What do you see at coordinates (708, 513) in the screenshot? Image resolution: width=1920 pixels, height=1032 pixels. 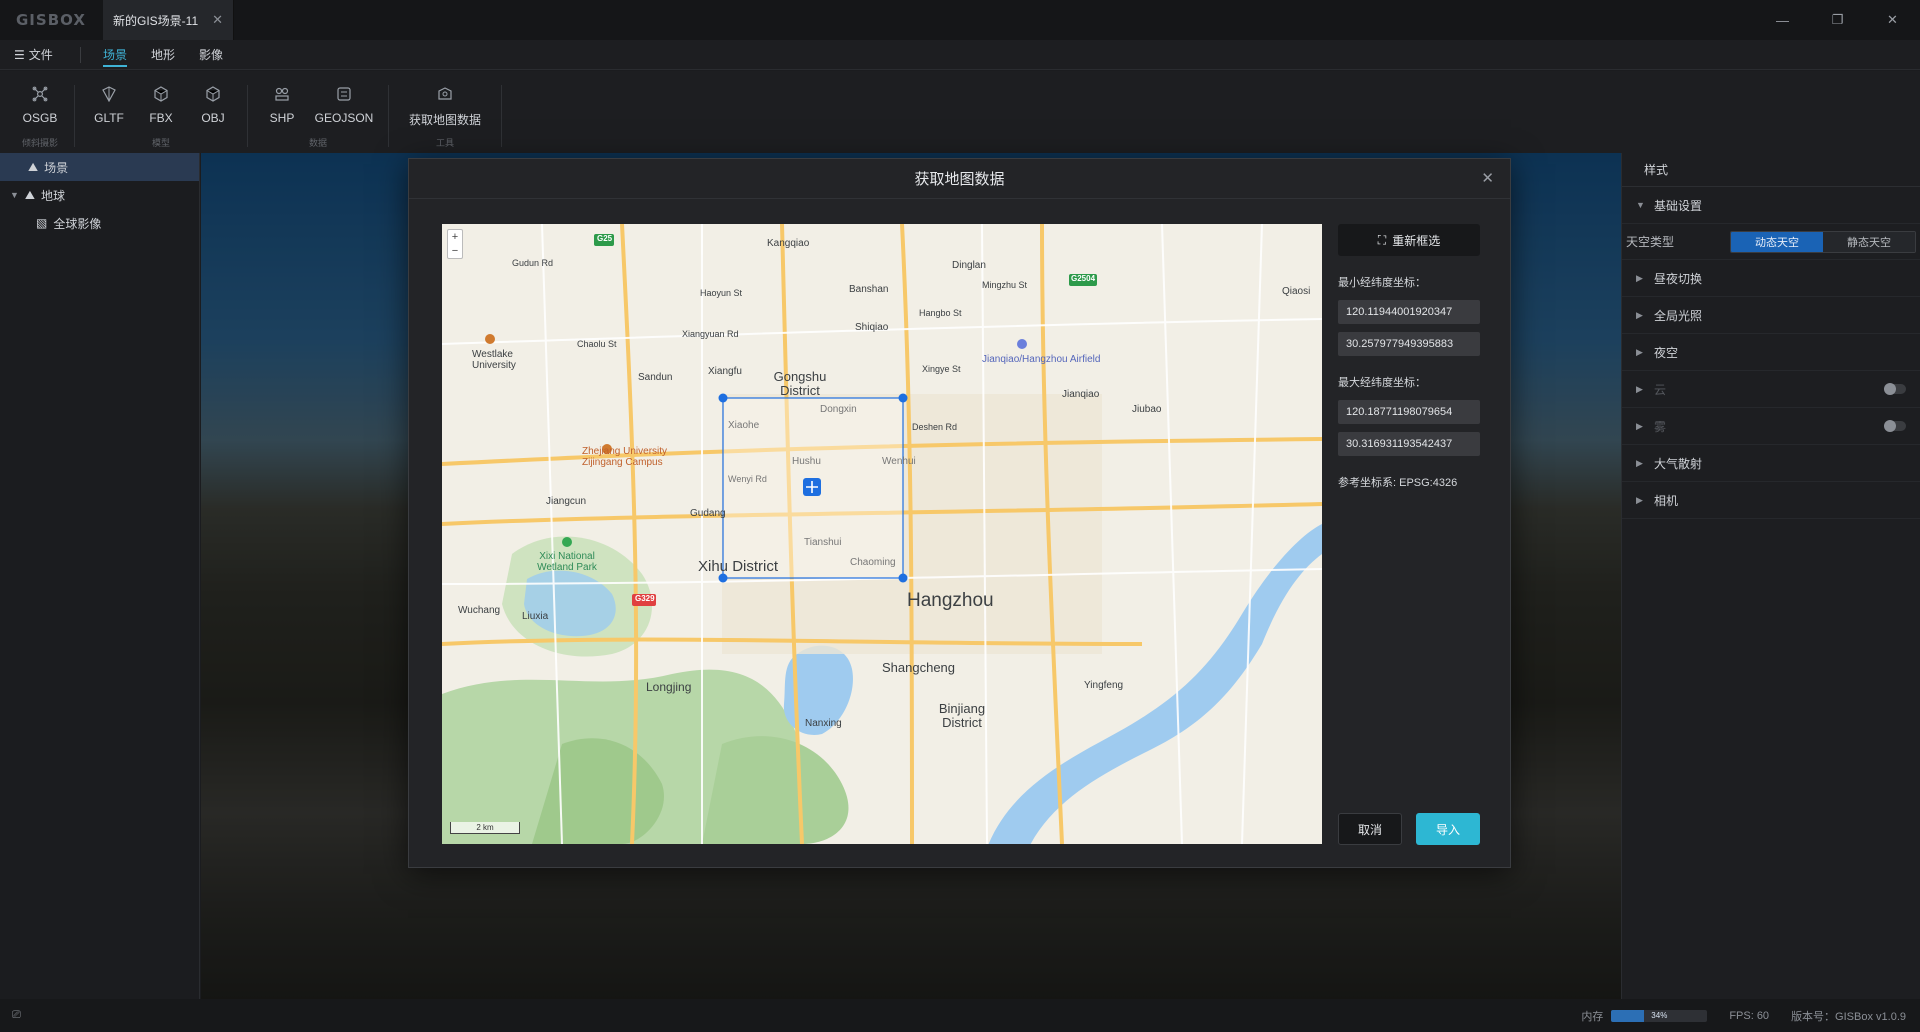 I see `map-label: Gudang` at bounding box center [708, 513].